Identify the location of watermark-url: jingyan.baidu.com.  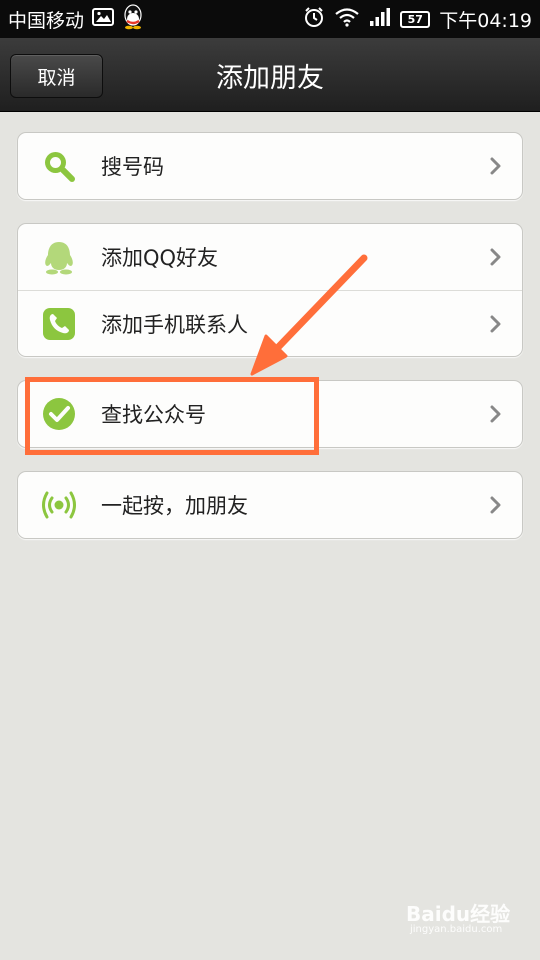
(456, 929).